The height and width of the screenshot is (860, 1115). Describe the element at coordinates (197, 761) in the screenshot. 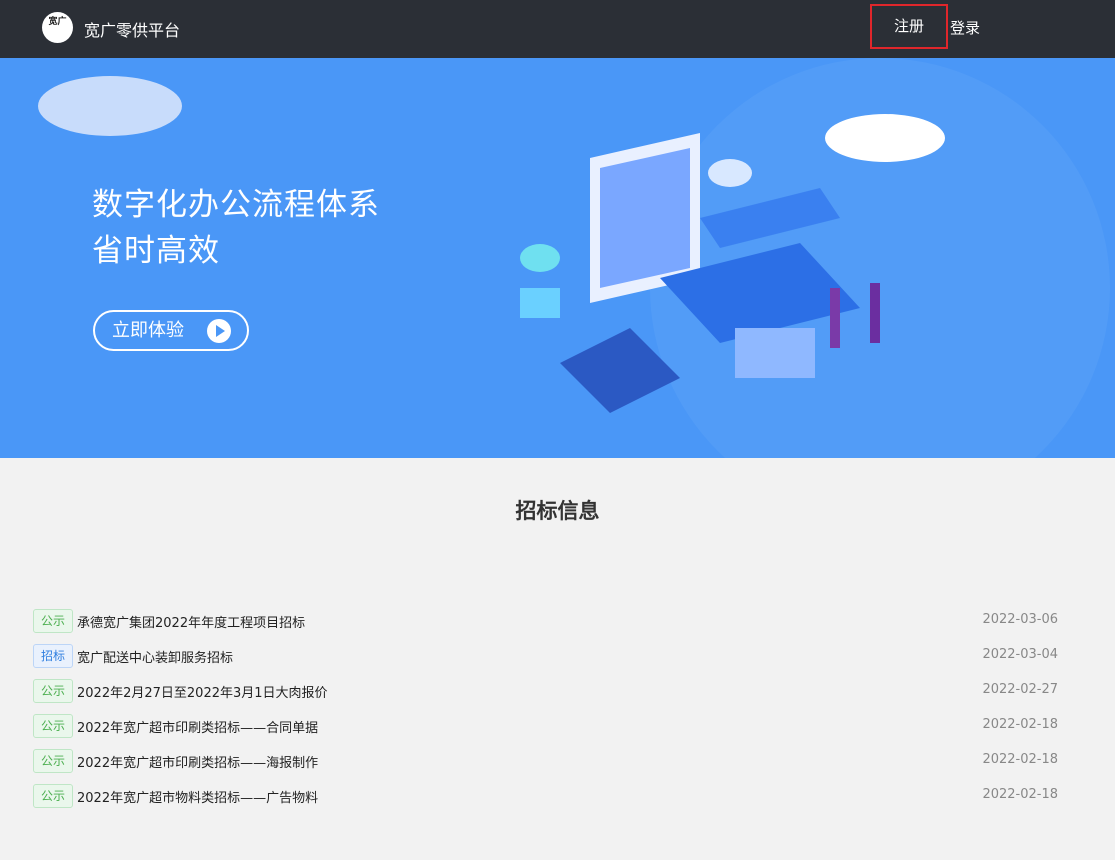

I see `notice-title: 2022年宽广超市印刷类招标——海报制作` at that location.